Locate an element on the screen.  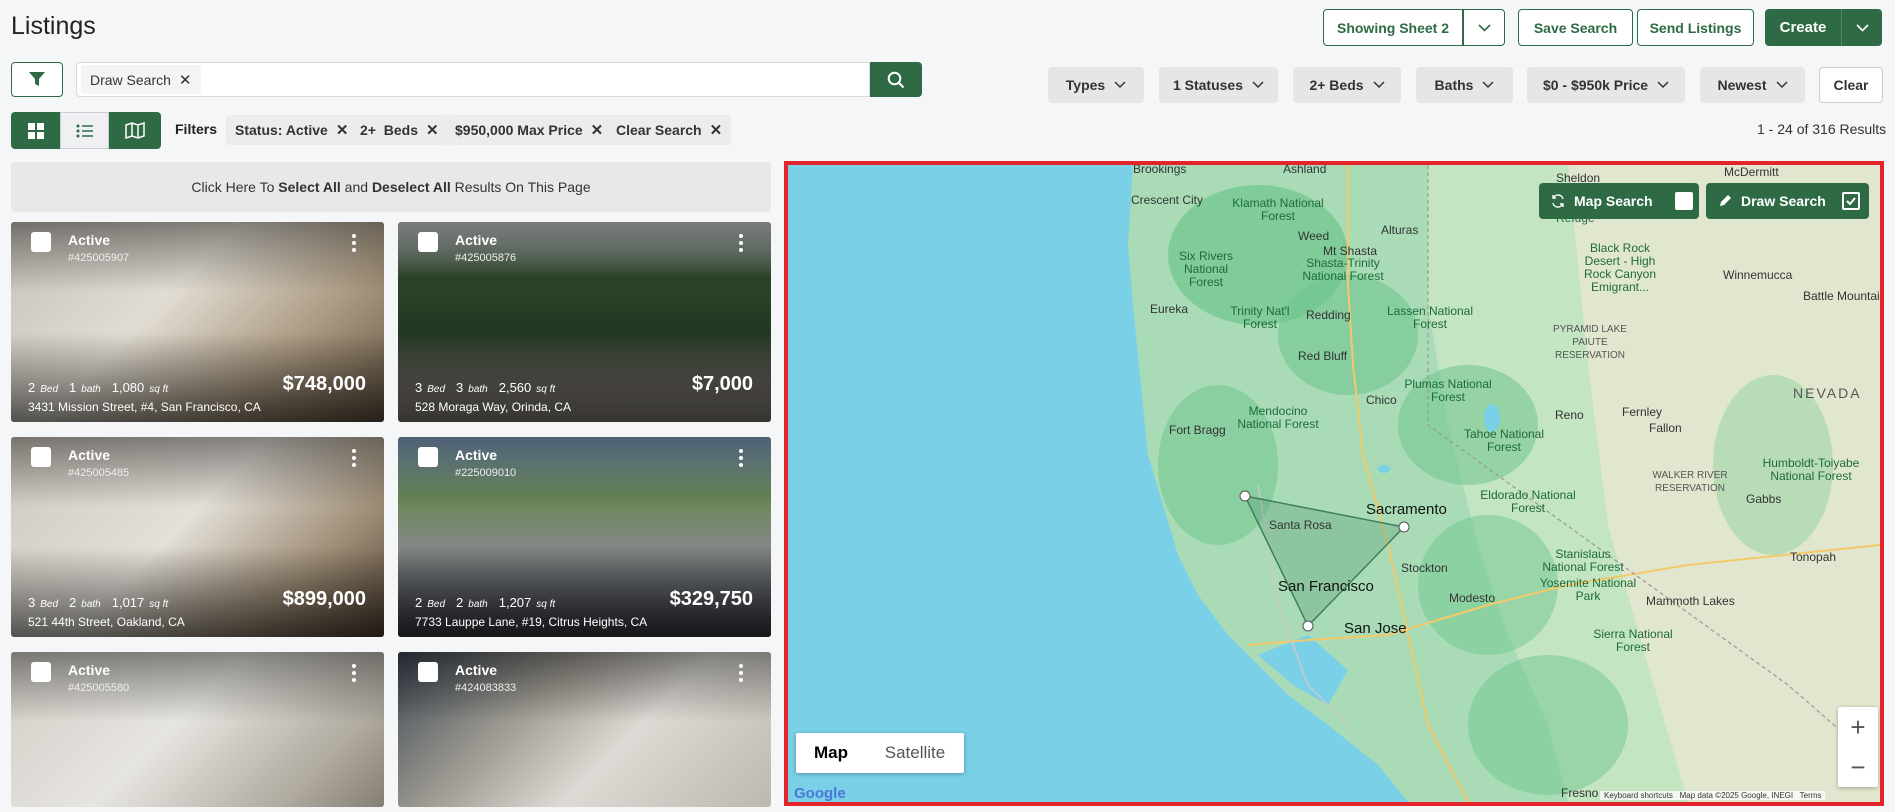
create-dropdown is located at coordinates (1861, 27).